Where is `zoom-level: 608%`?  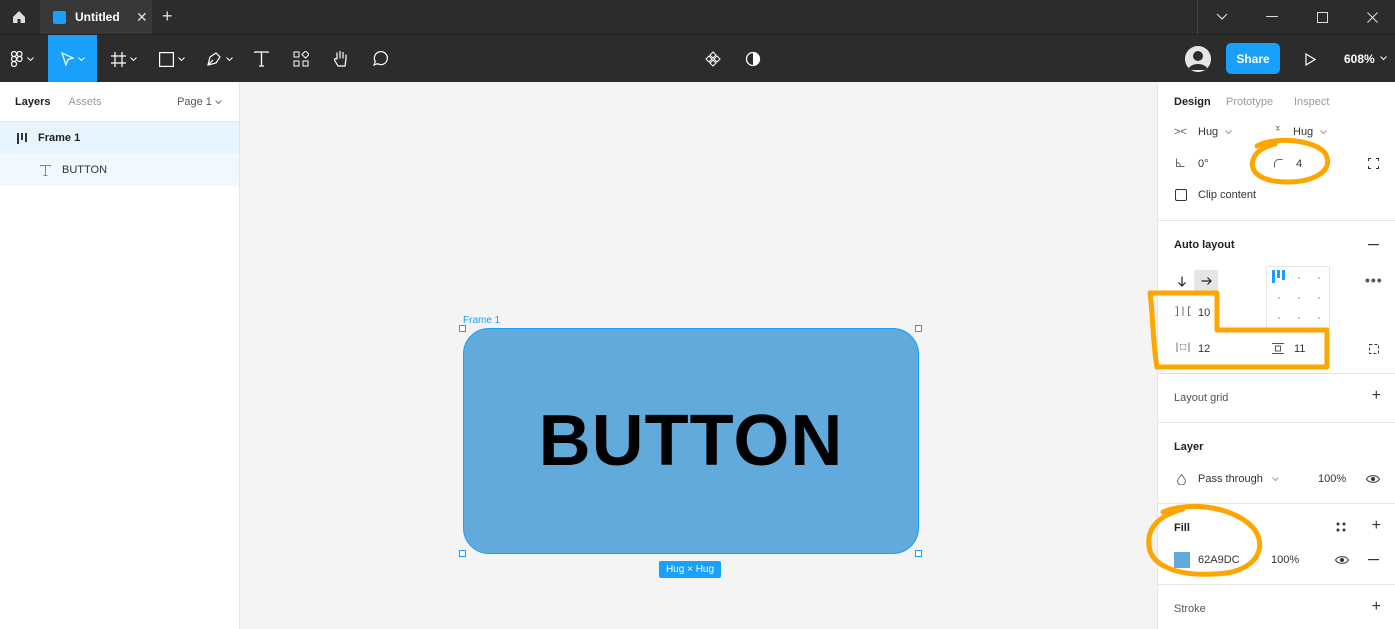 zoom-level: 608% is located at coordinates (1359, 59).